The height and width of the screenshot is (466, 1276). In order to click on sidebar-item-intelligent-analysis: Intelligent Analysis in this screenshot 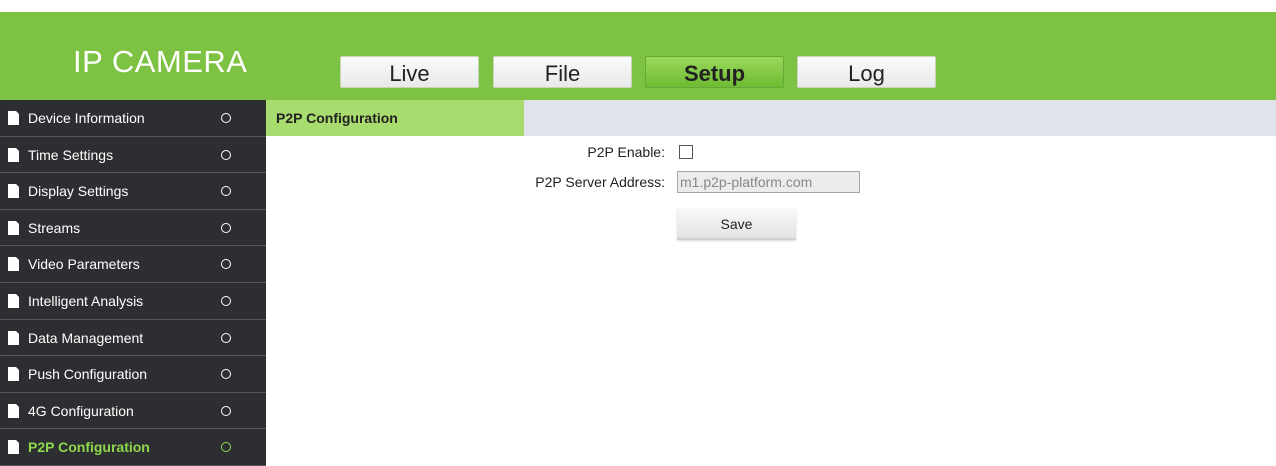, I will do `click(133, 301)`.